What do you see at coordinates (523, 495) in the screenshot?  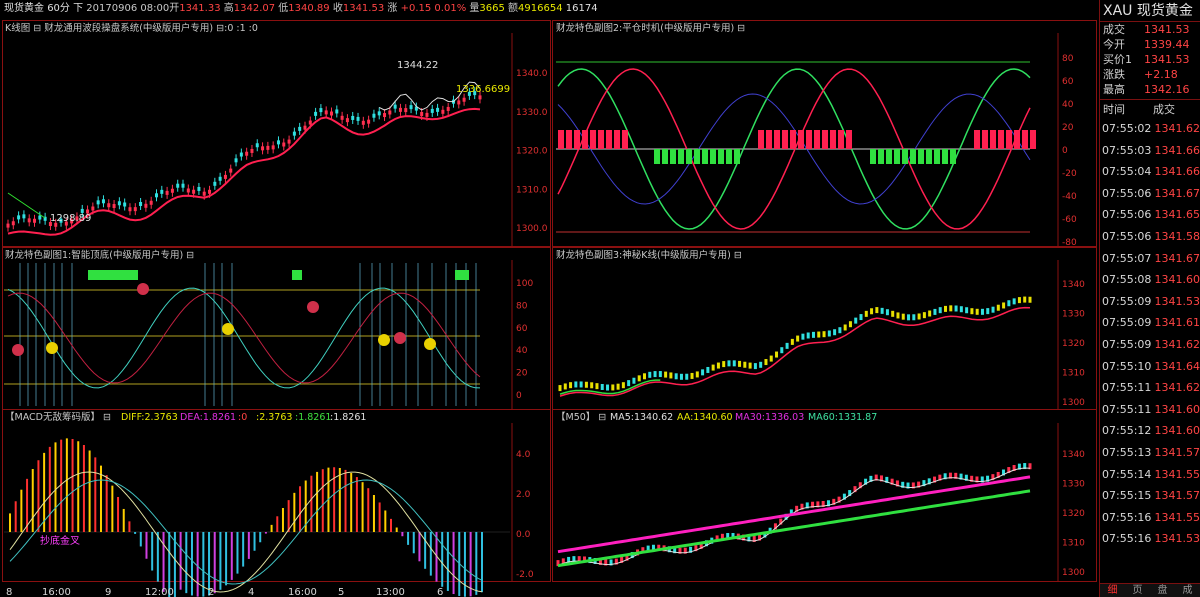 I see `y-tick-label: 2.0` at bounding box center [523, 495].